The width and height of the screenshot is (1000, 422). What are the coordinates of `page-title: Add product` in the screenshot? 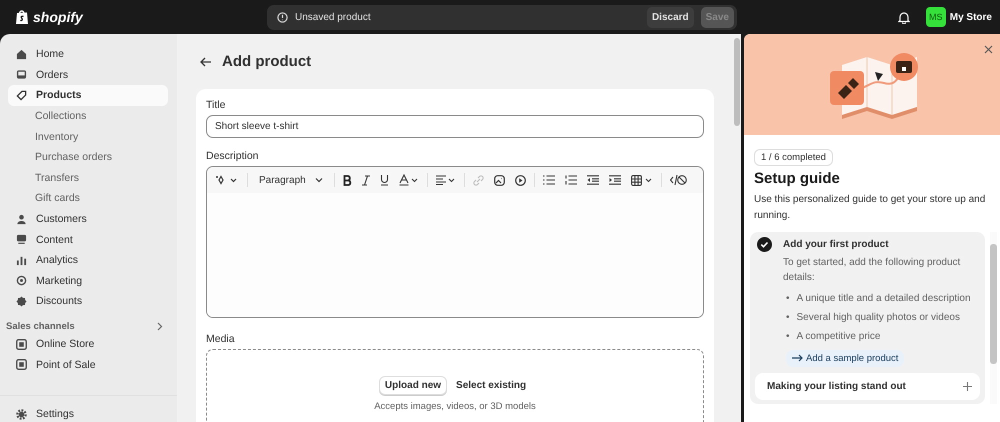 It's located at (267, 61).